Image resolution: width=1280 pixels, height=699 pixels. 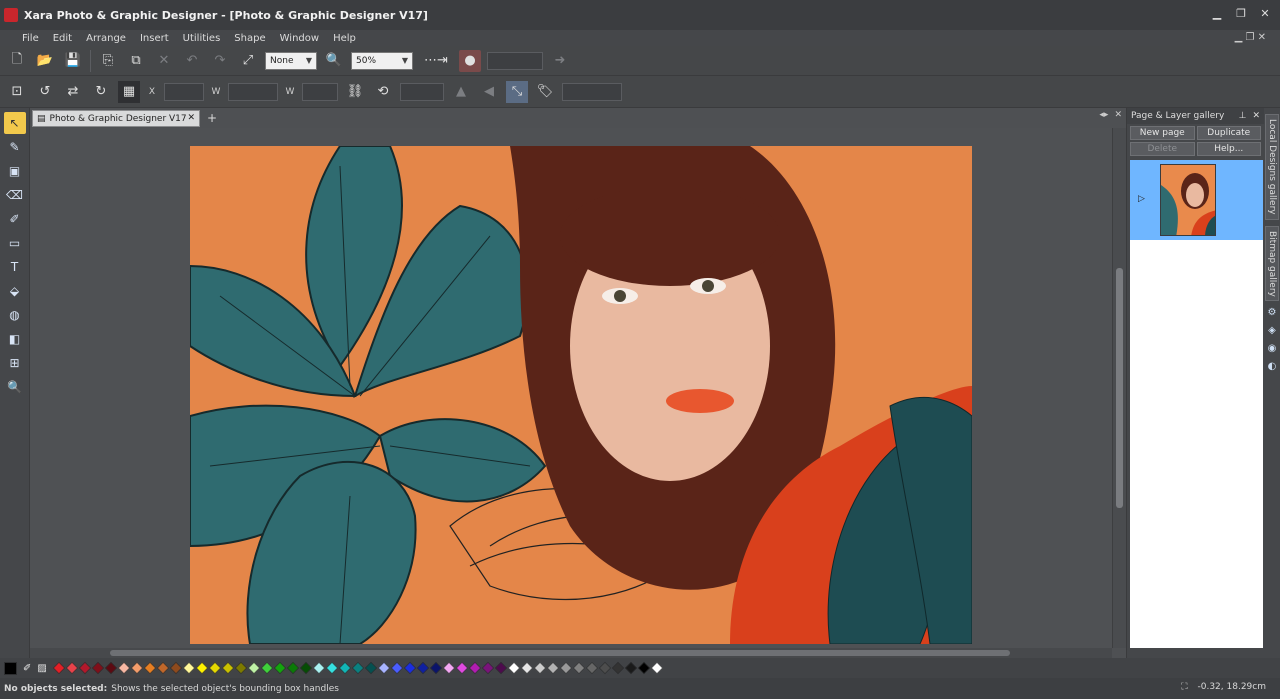 I want to click on transform-icon: ↻, so click(x=101, y=92).